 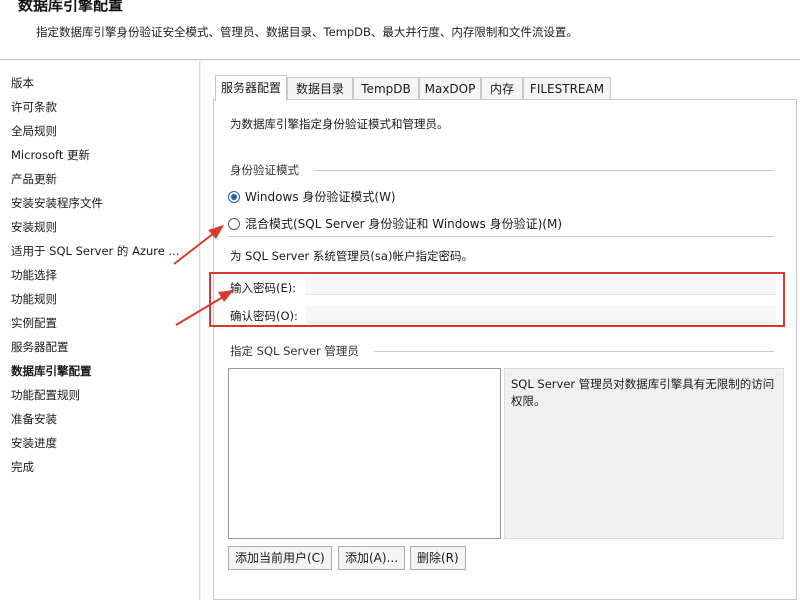 What do you see at coordinates (541, 286) in the screenshot?
I see `enter-password-input` at bounding box center [541, 286].